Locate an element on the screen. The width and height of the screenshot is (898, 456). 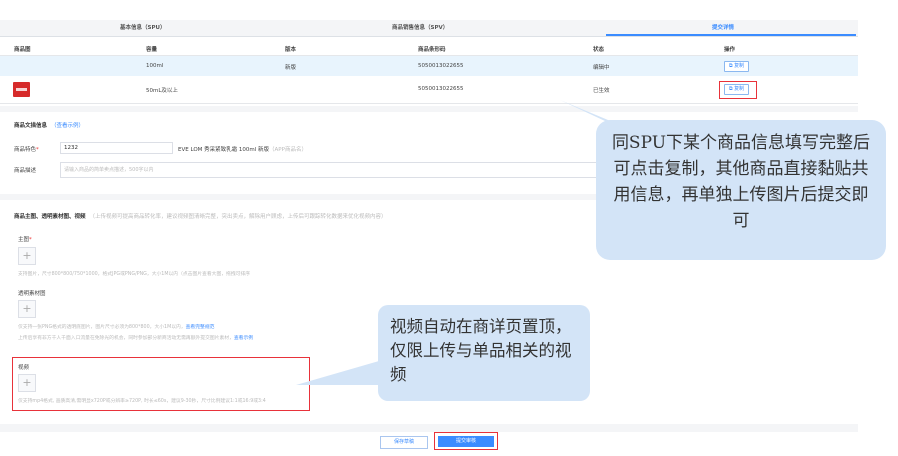
footer-separator is located at coordinates (429, 428).